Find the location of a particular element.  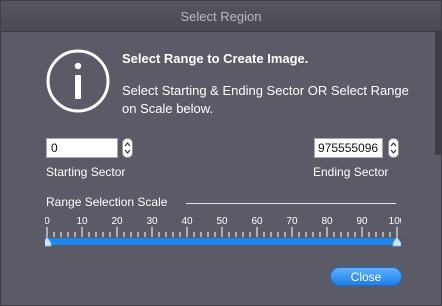

window-edge is located at coordinates (438, 93).